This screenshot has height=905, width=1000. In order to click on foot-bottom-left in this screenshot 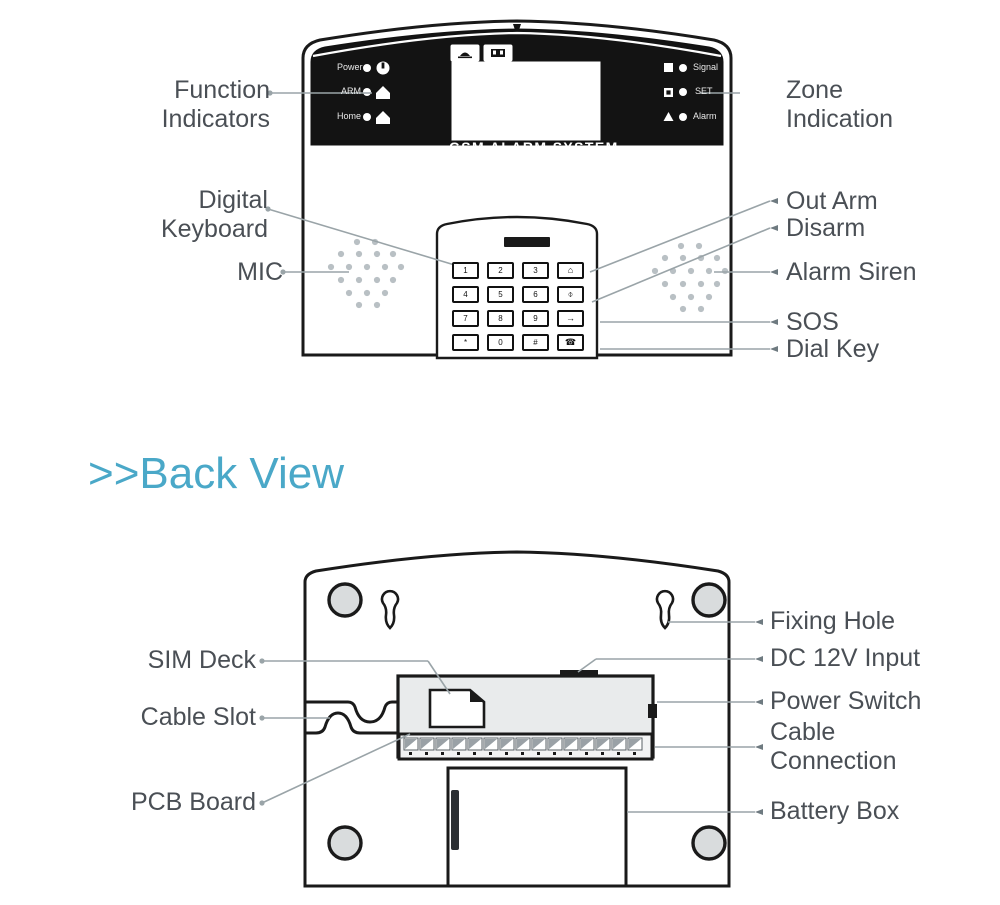, I will do `click(345, 843)`.